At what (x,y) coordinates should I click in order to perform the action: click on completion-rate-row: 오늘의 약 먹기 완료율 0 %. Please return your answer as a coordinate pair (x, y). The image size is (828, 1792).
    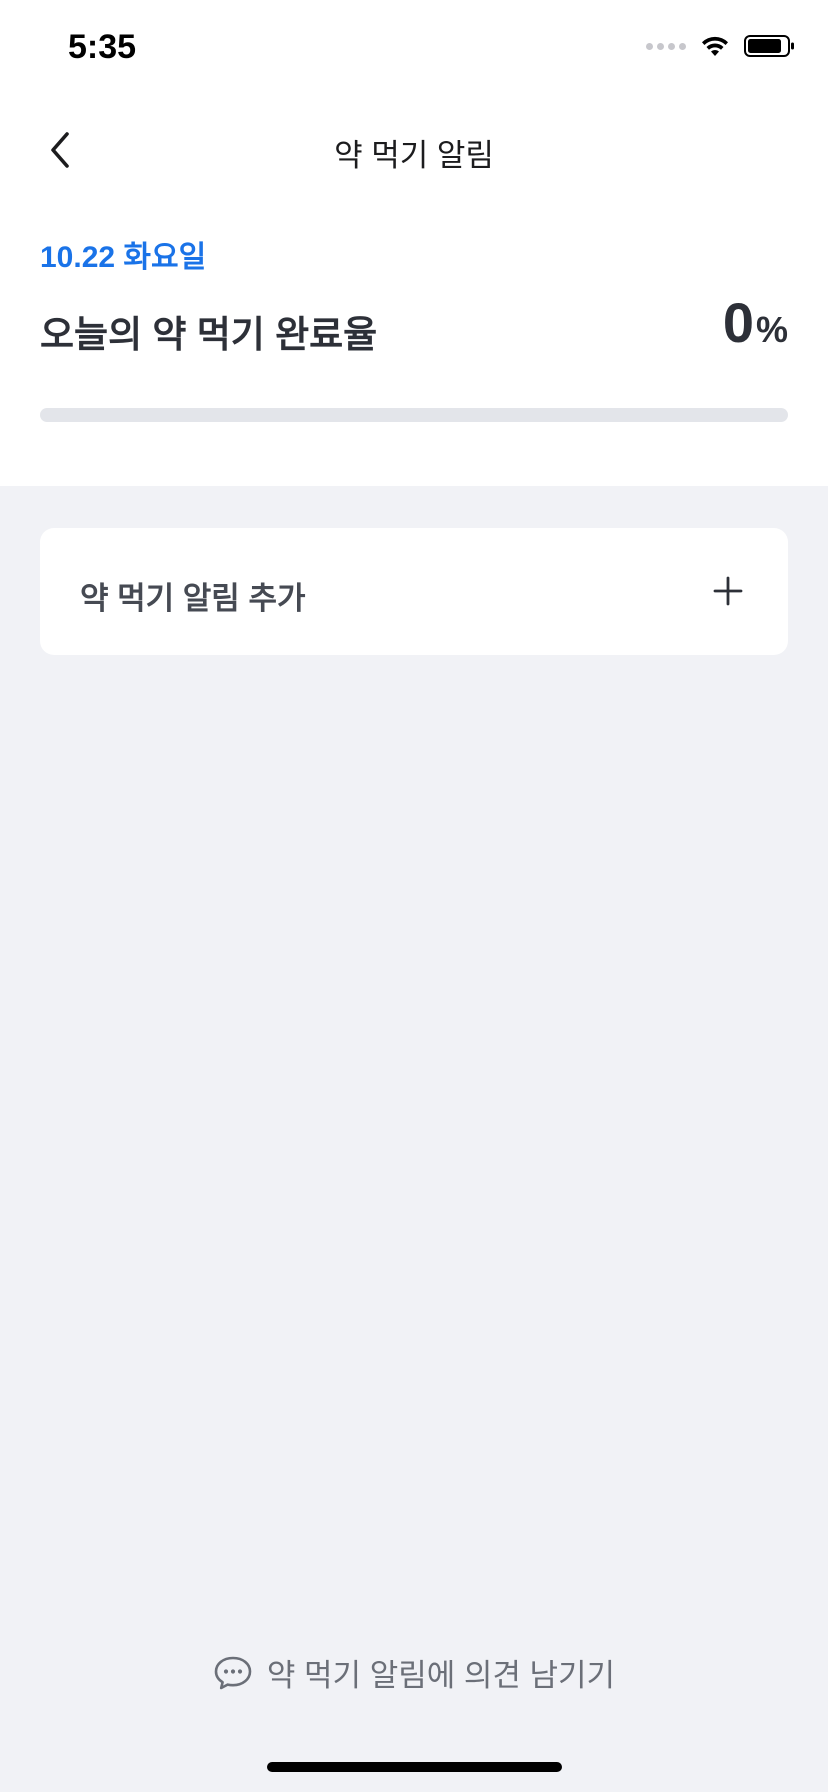
    Looking at the image, I should click on (414, 323).